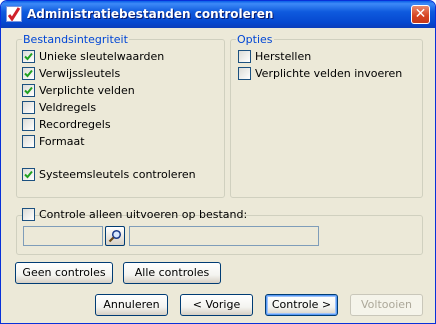 The height and width of the screenshot is (324, 436). I want to click on cancel-button: Annuleren, so click(131, 305).